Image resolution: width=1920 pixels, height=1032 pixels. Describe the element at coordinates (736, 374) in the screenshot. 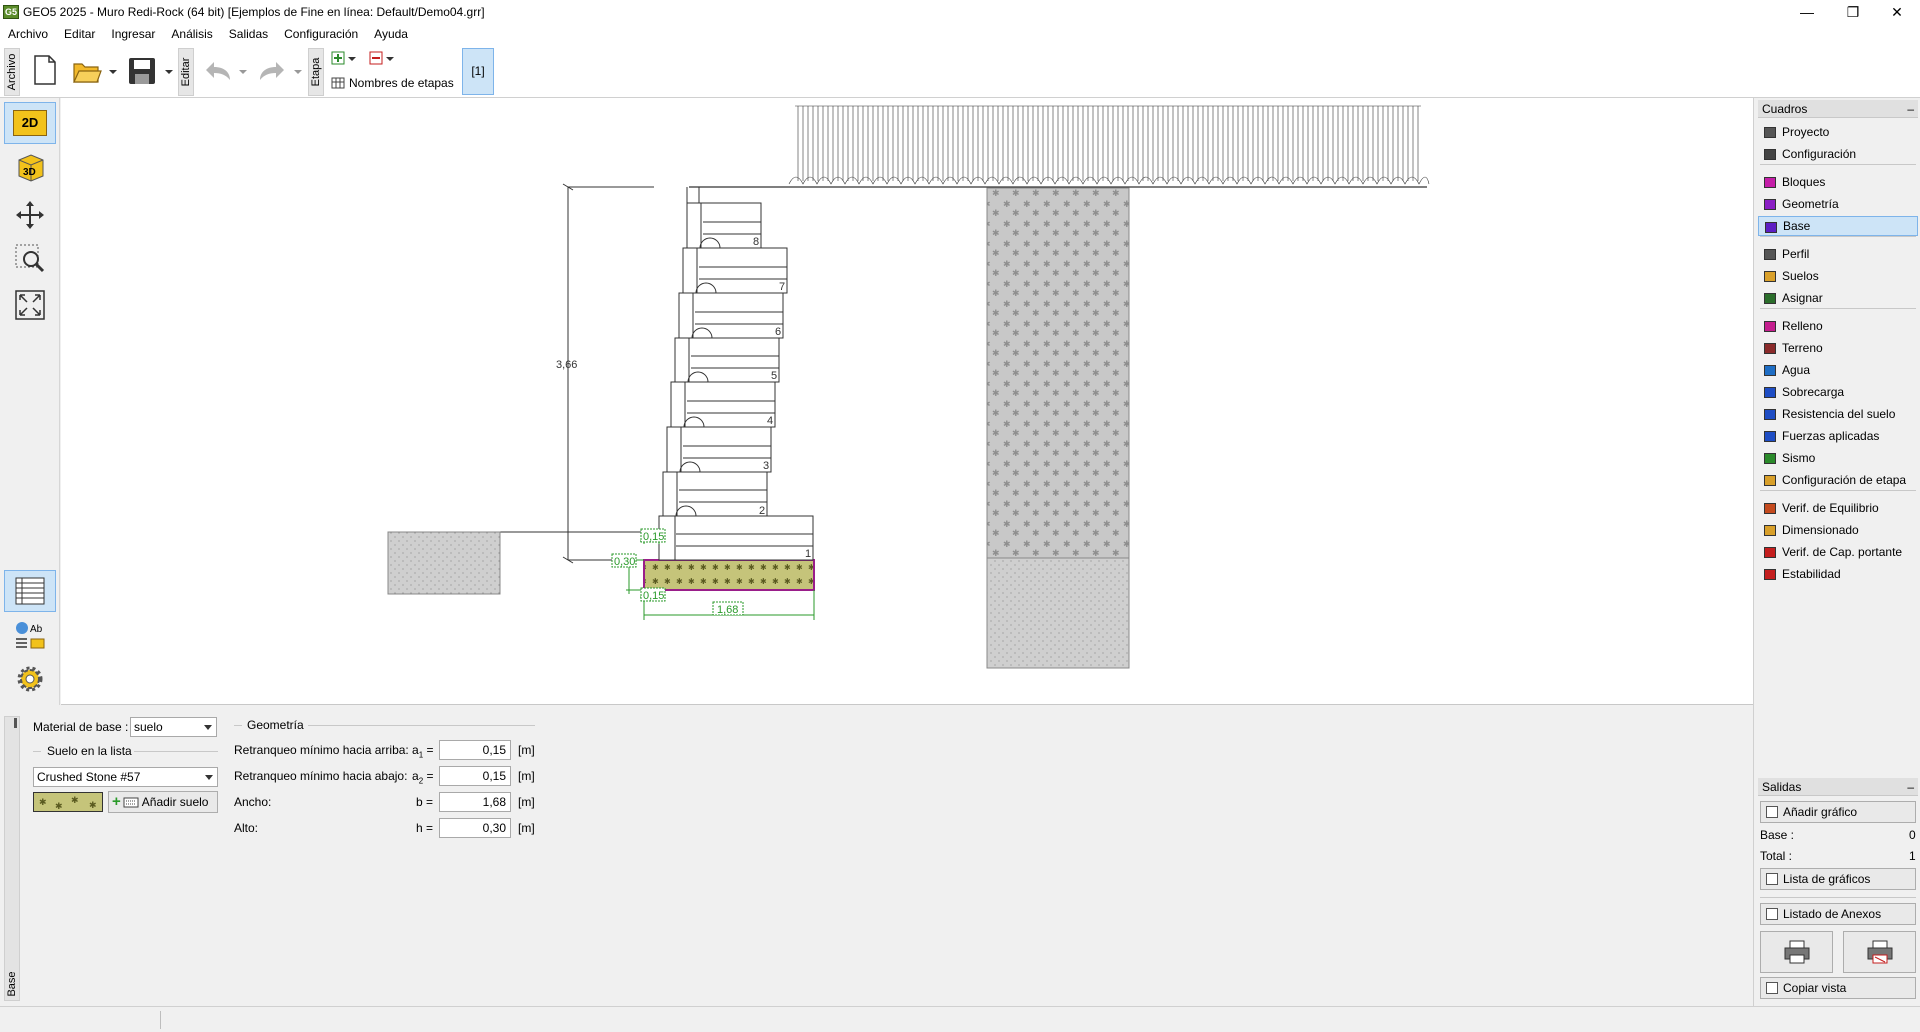

I see `wall-blocks` at that location.